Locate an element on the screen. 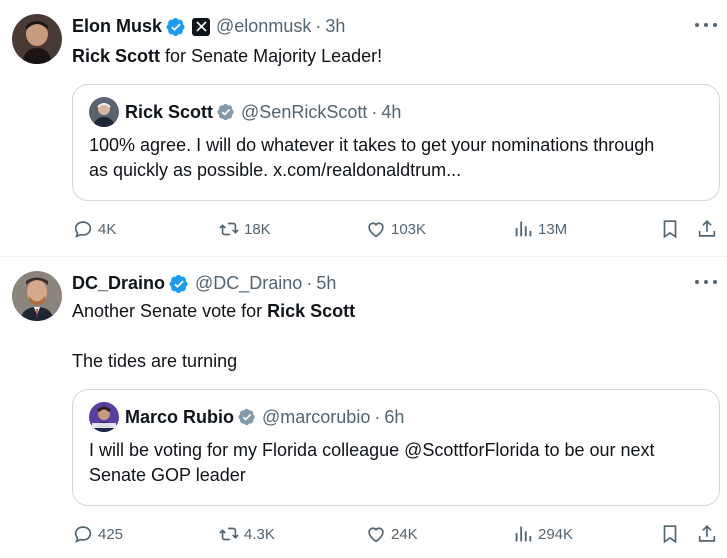  like-button: 24K is located at coordinates (391, 534).